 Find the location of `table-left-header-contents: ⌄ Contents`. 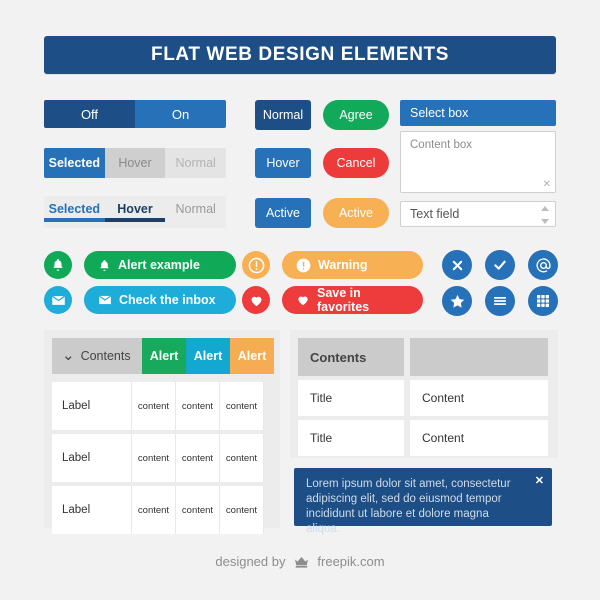

table-left-header-contents: ⌄ Contents is located at coordinates (97, 356).